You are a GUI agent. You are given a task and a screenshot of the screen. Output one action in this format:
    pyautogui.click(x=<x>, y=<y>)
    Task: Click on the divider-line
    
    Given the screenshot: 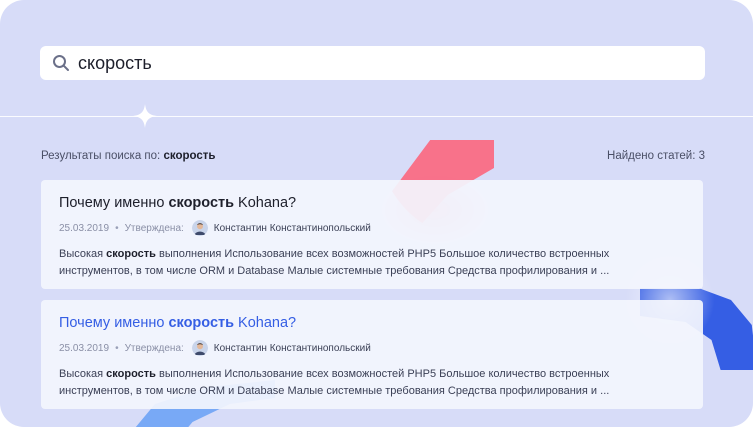 What is the action you would take?
    pyautogui.click(x=376, y=116)
    